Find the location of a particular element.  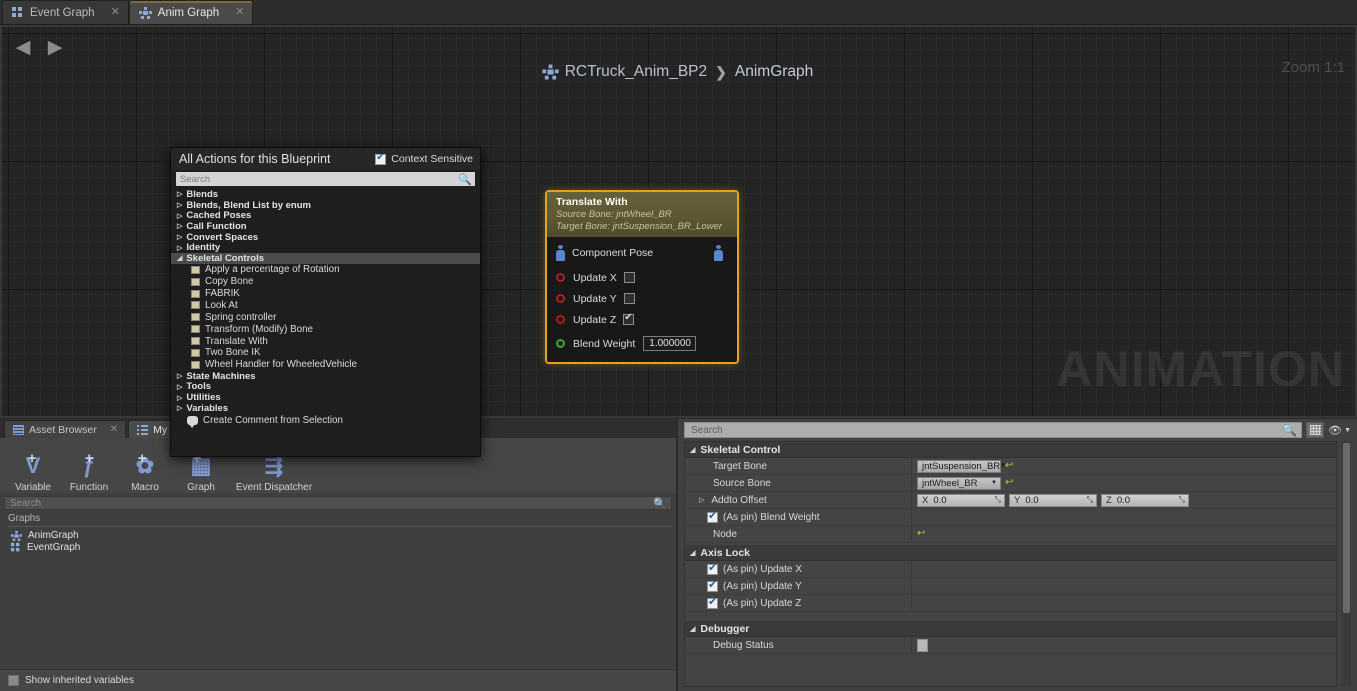

offset-x-input: X 0.0 ⤡ is located at coordinates (961, 500).